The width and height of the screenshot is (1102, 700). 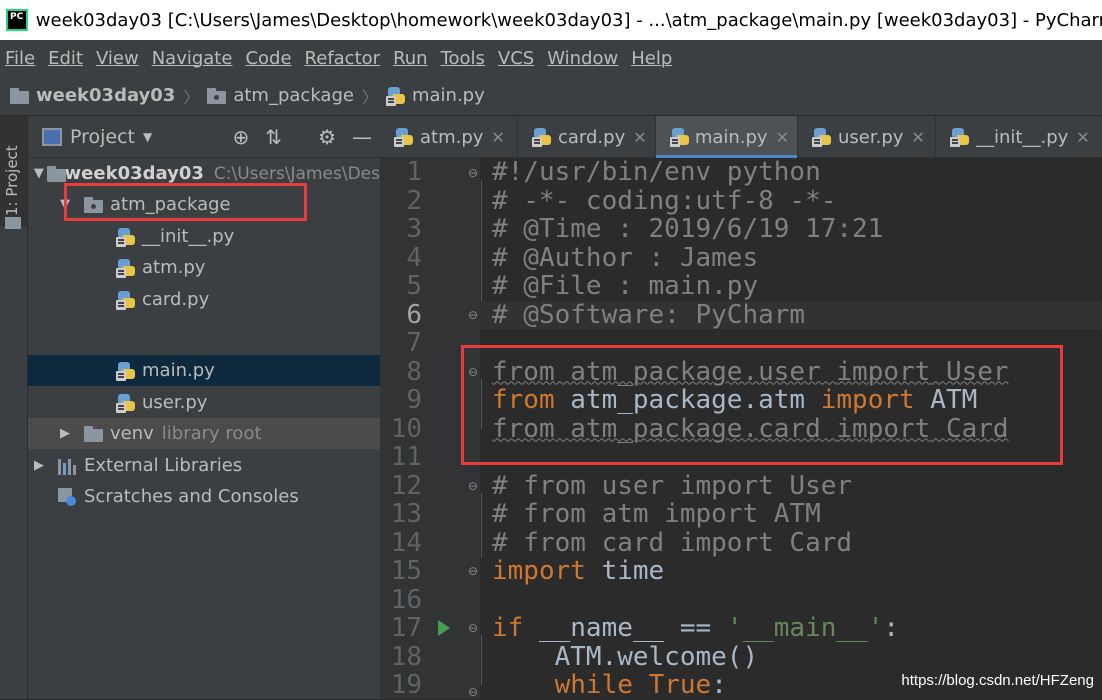 What do you see at coordinates (449, 137) in the screenshot?
I see `tab-atm: atm.py ✕` at bounding box center [449, 137].